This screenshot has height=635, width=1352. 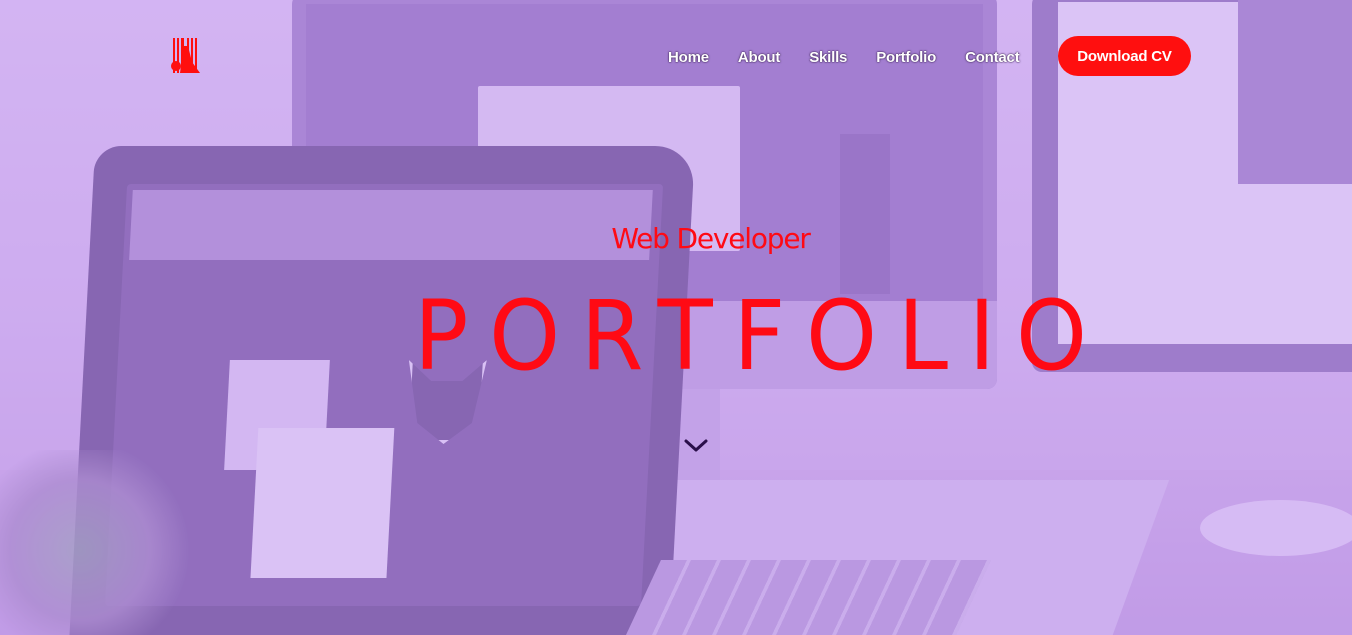 What do you see at coordinates (1124, 56) in the screenshot?
I see `download-cv-button: Download CV` at bounding box center [1124, 56].